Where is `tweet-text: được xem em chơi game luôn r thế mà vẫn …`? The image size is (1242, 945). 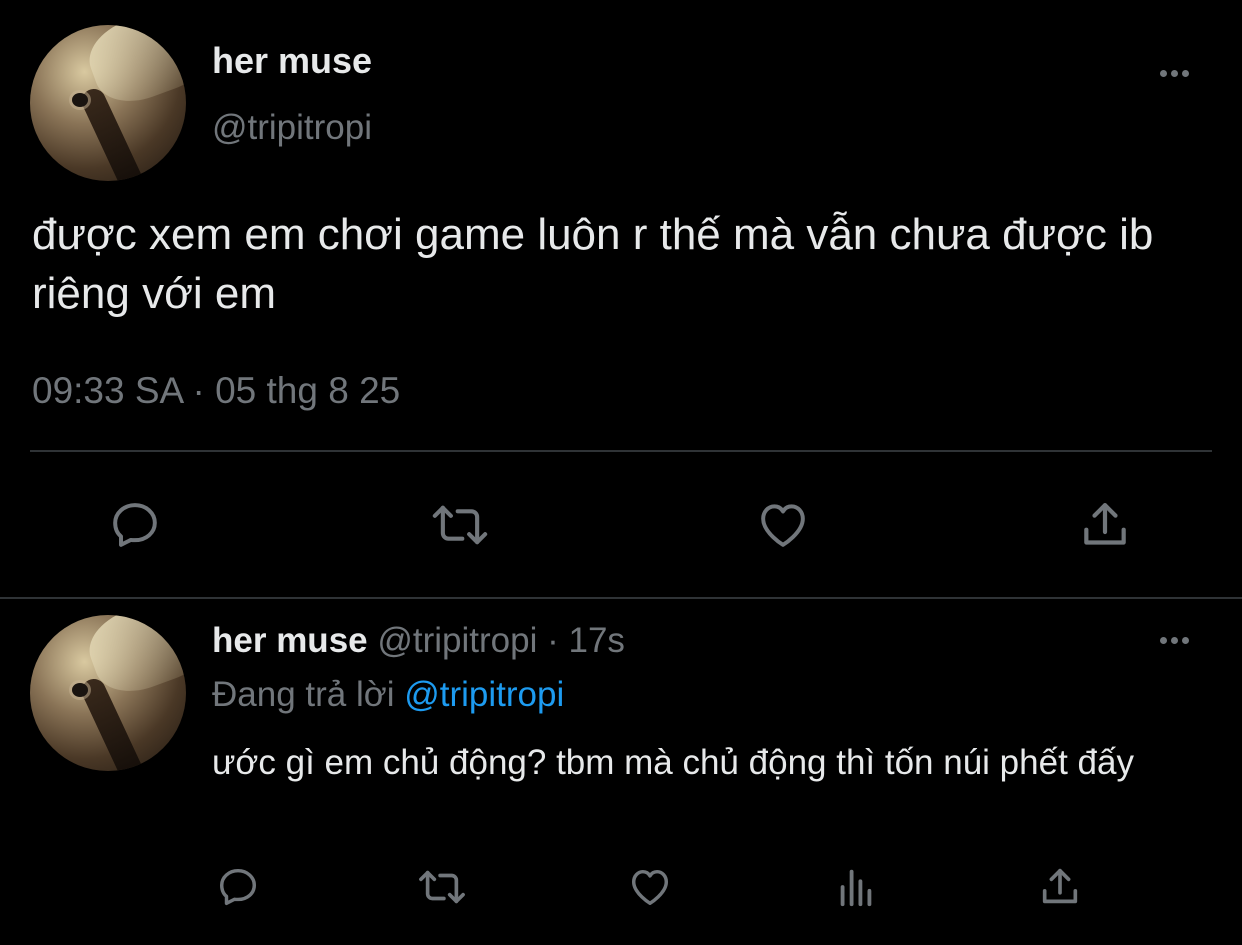 tweet-text: được xem em chơi game luôn r thế mà vẫn … is located at coordinates (593, 264).